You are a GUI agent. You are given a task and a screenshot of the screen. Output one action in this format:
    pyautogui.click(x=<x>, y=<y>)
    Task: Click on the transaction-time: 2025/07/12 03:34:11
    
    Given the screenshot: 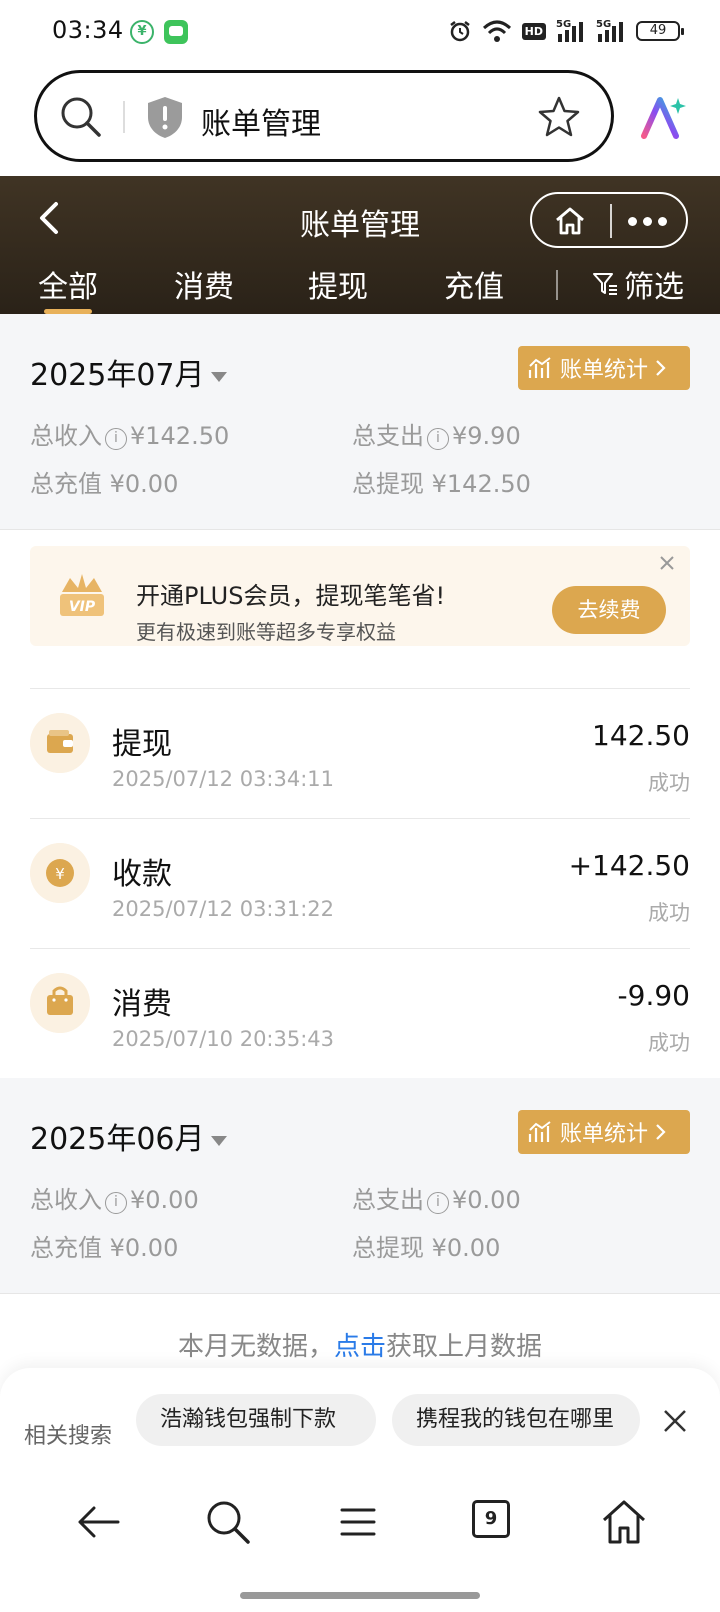 What is the action you would take?
    pyautogui.click(x=223, y=779)
    